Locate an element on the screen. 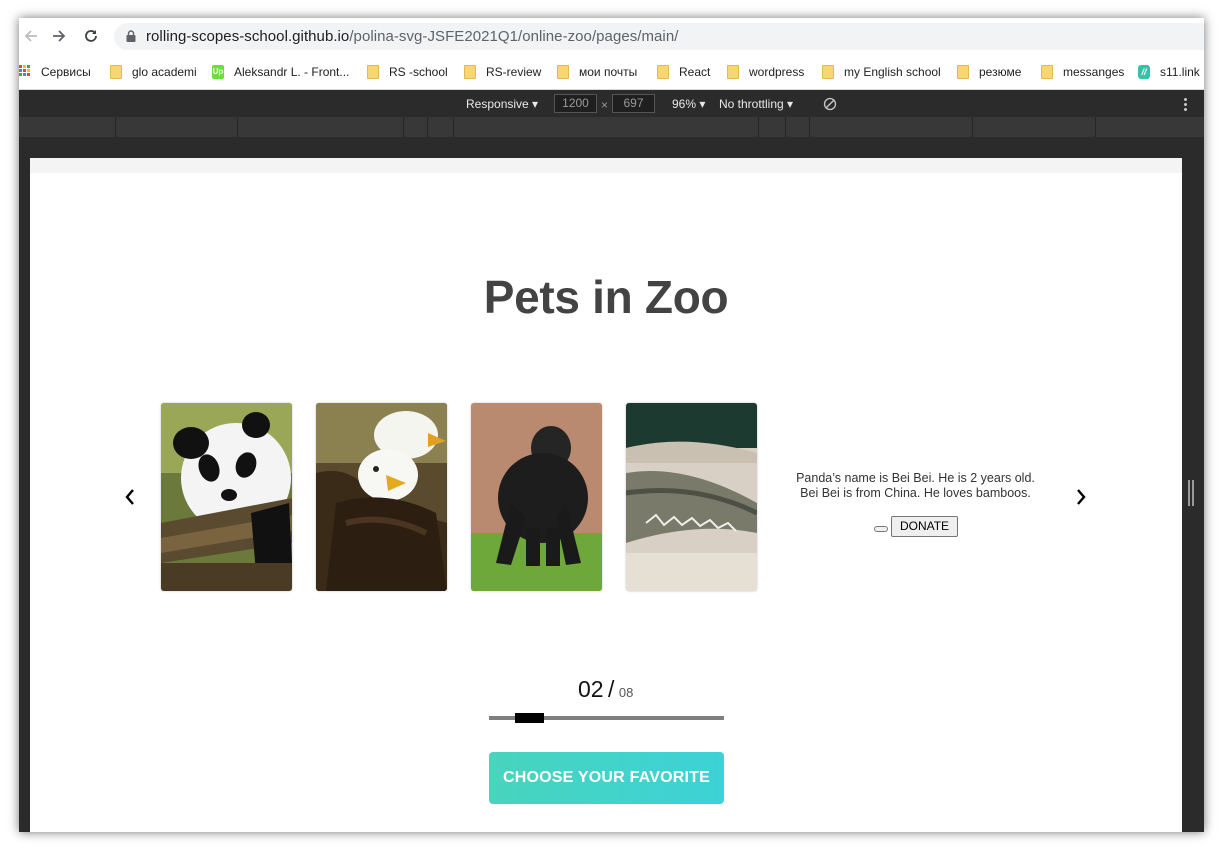  apps-grid-icon is located at coordinates (25, 72).